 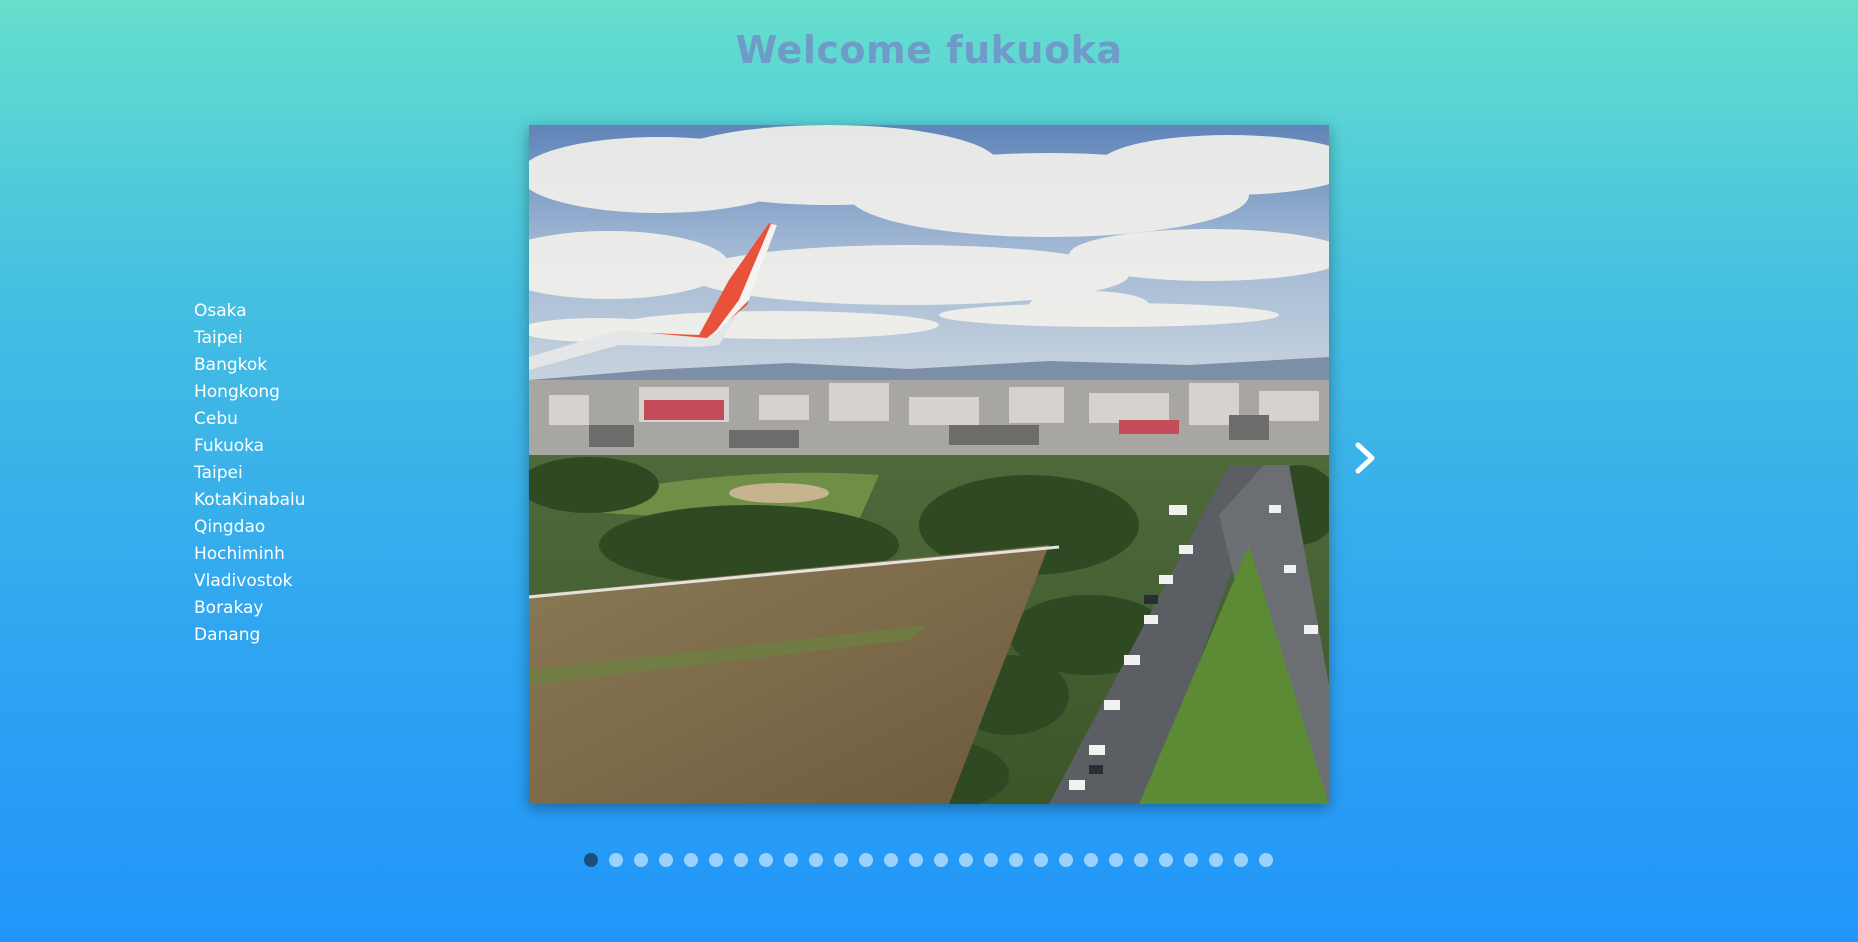 I want to click on city-link: Fukuoka, so click(x=250, y=446).